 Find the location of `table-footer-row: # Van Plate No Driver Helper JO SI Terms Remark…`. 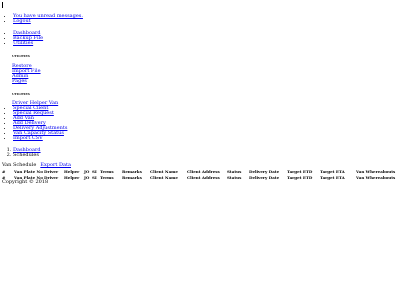

table-footer-row: # Van Plate No Driver Helper JO SI Terms Remark… is located at coordinates (201, 177).